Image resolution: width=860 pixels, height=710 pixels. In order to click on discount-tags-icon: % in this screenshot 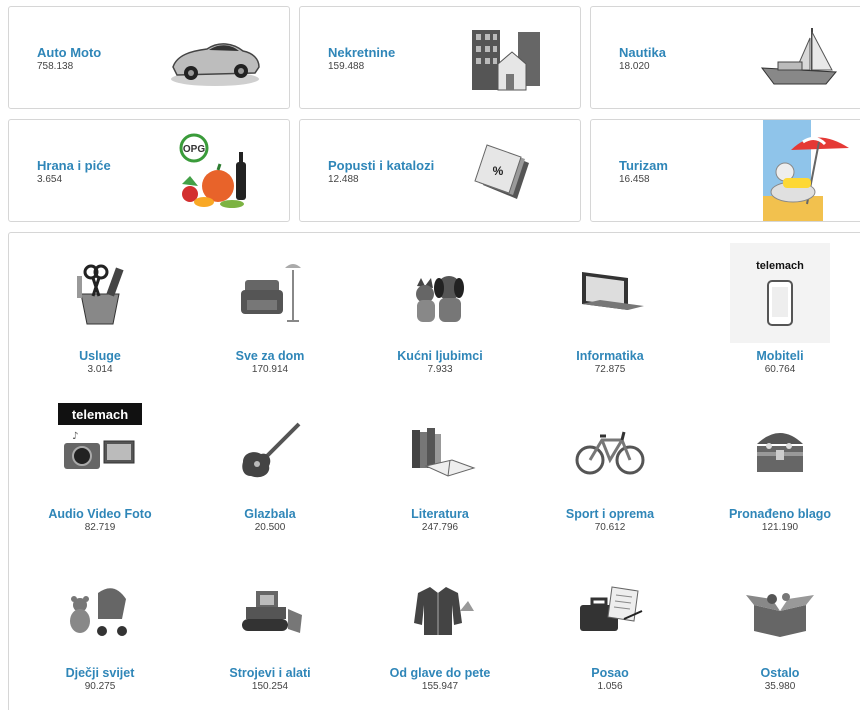, I will do `click(506, 172)`.